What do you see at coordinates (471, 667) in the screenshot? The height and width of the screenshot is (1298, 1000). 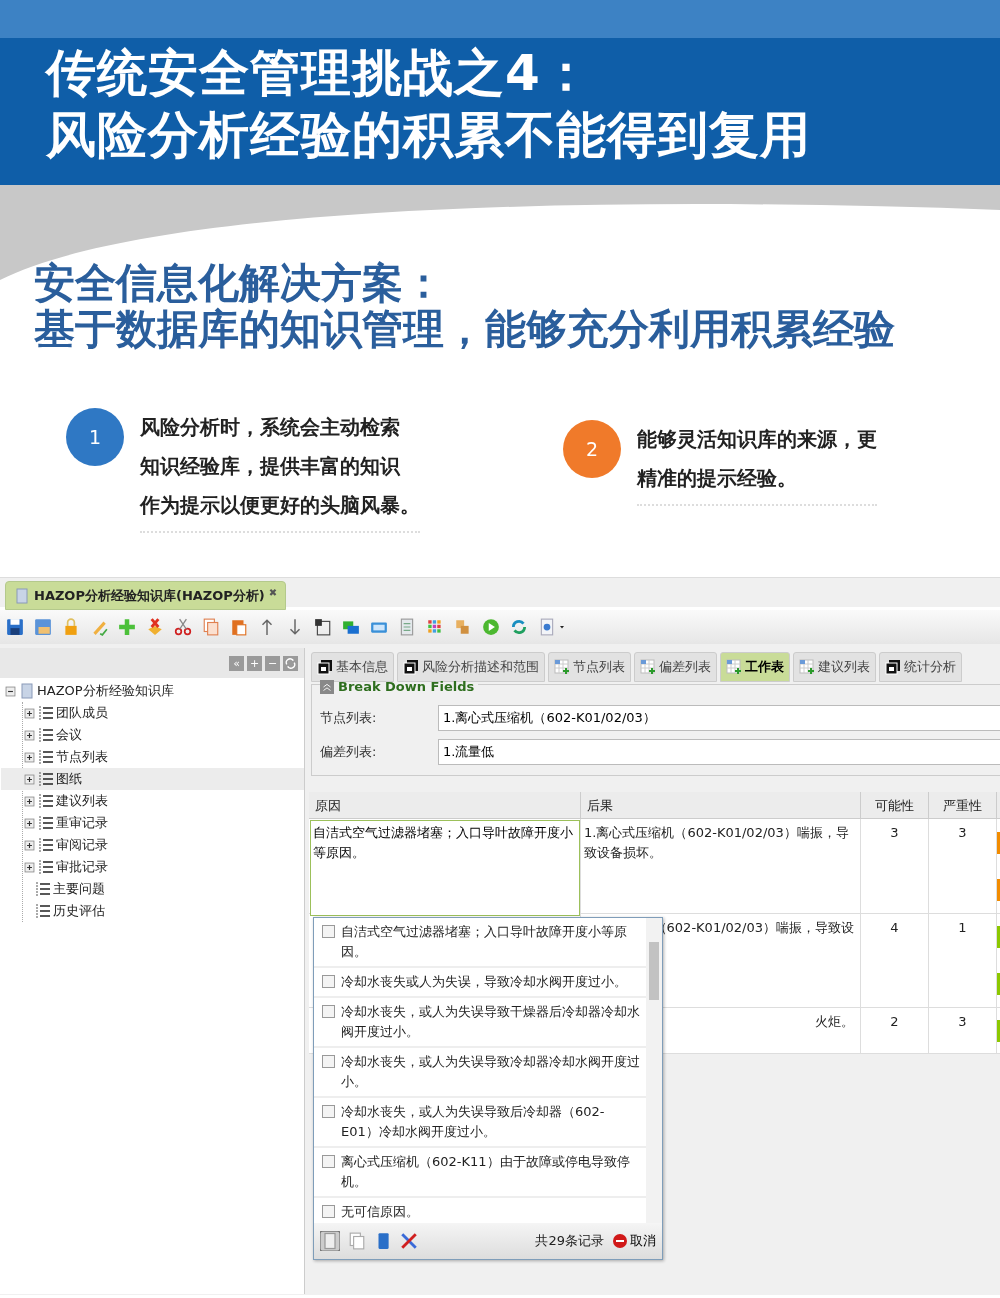 I see `tab: 风险分析描述和范围` at bounding box center [471, 667].